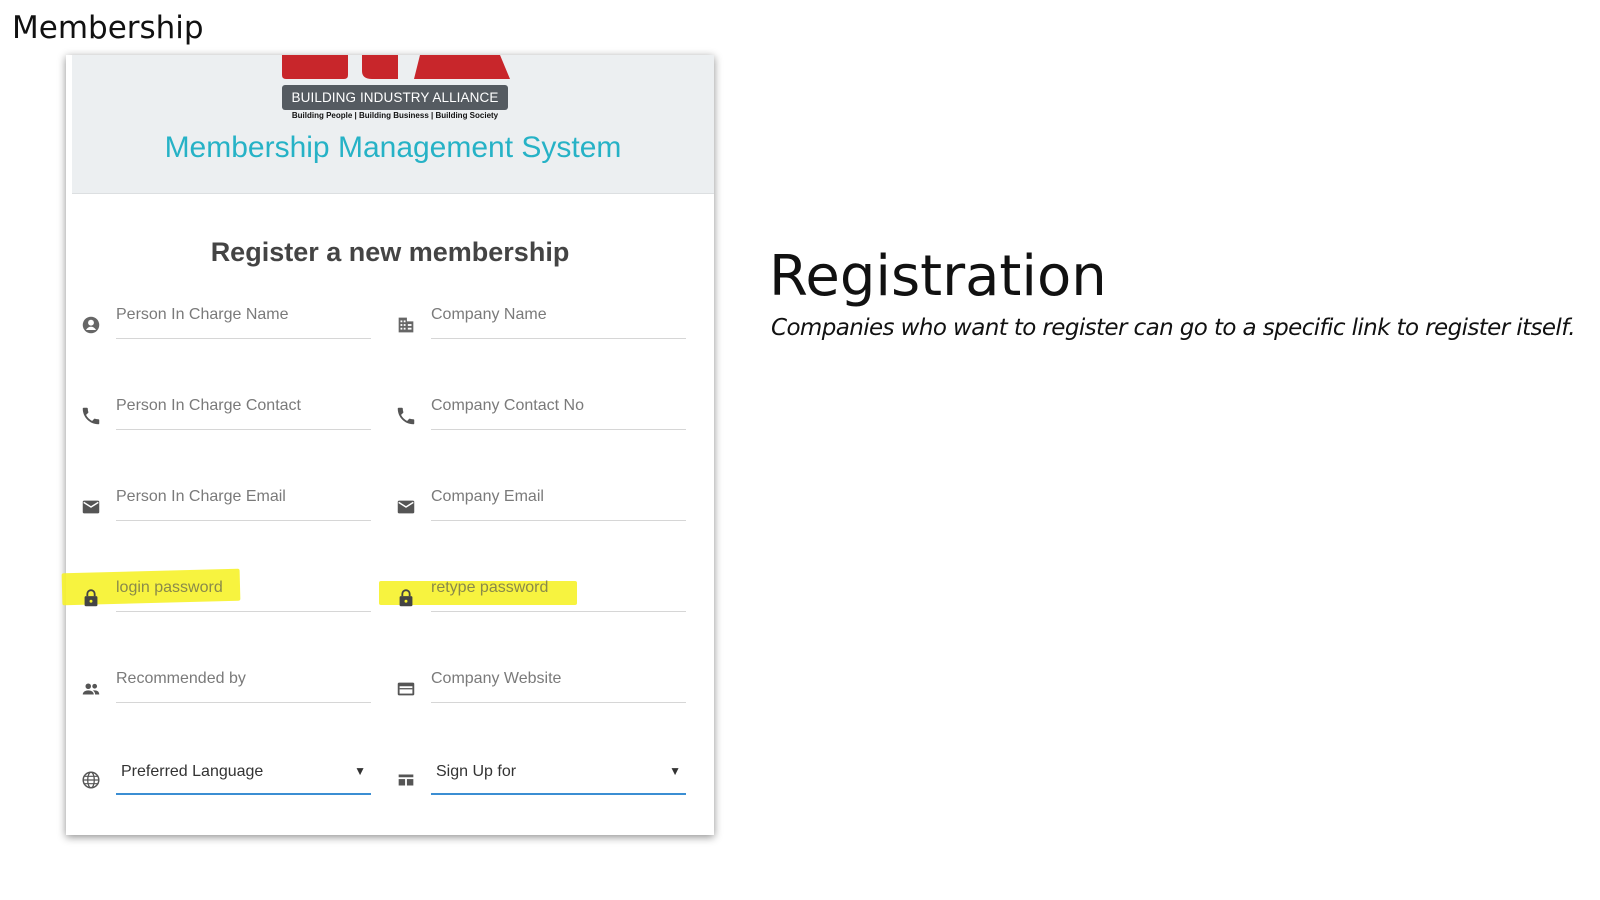 Image resolution: width=1600 pixels, height=900 pixels. Describe the element at coordinates (393, 147) in the screenshot. I see `system-title: Membership Management System` at that location.